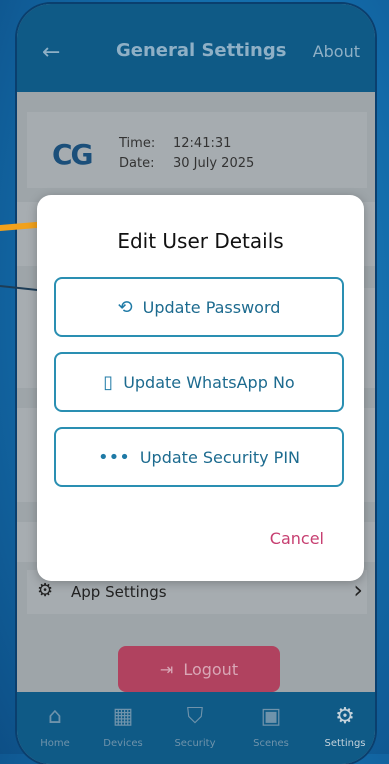  I want to click on about-link: About, so click(336, 51).